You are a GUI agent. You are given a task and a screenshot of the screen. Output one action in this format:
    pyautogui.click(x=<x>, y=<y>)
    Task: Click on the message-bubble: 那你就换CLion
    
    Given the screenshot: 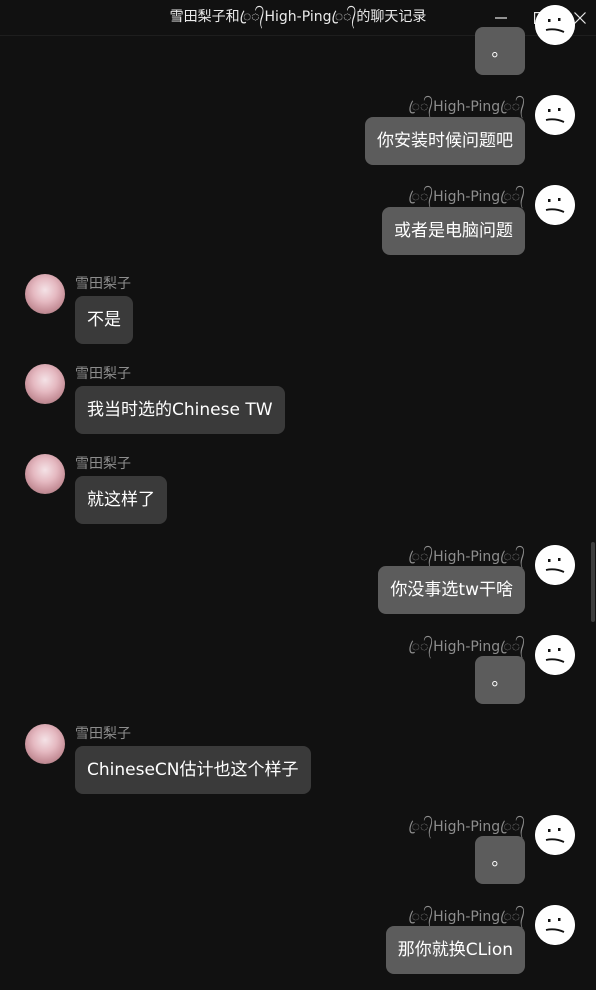 What is the action you would take?
    pyautogui.click(x=455, y=950)
    